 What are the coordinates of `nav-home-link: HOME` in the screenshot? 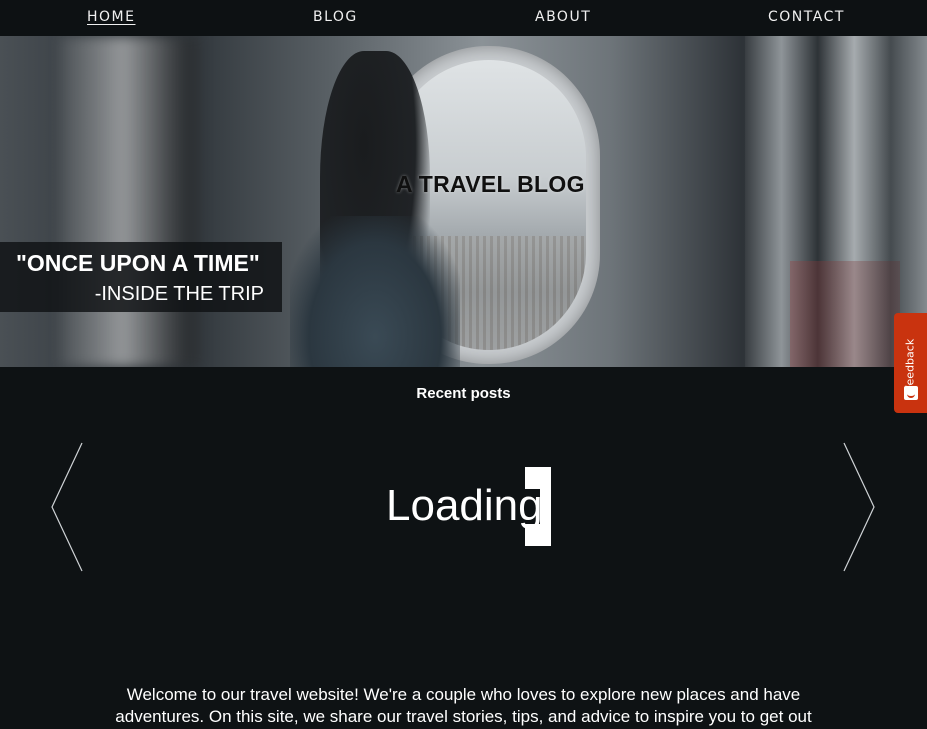 It's located at (111, 17).